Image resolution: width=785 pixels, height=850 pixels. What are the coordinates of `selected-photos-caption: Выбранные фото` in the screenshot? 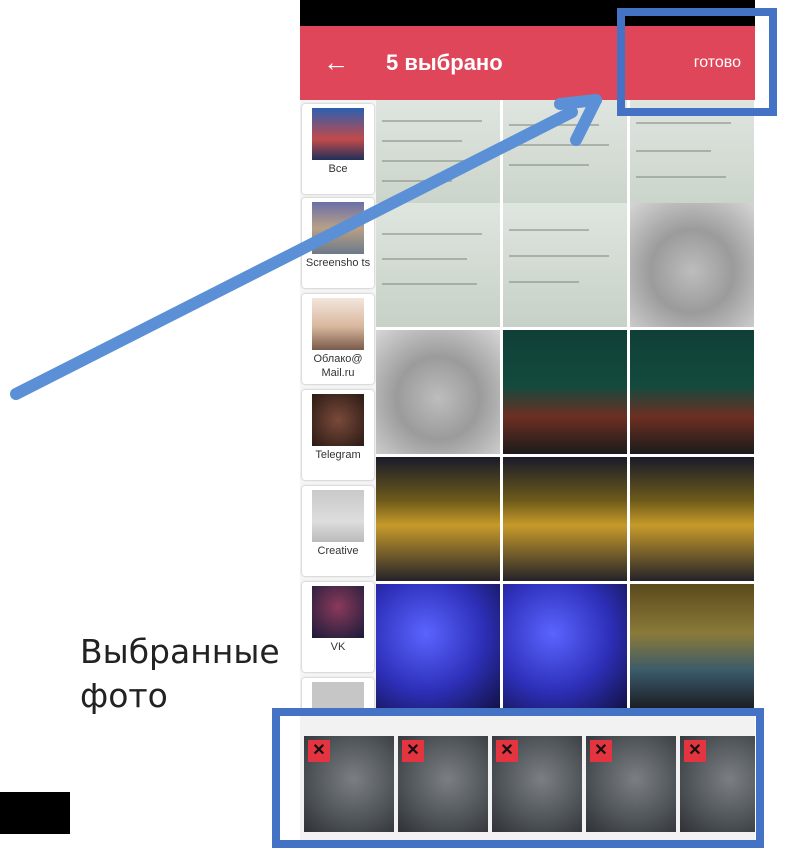 It's located at (180, 673).